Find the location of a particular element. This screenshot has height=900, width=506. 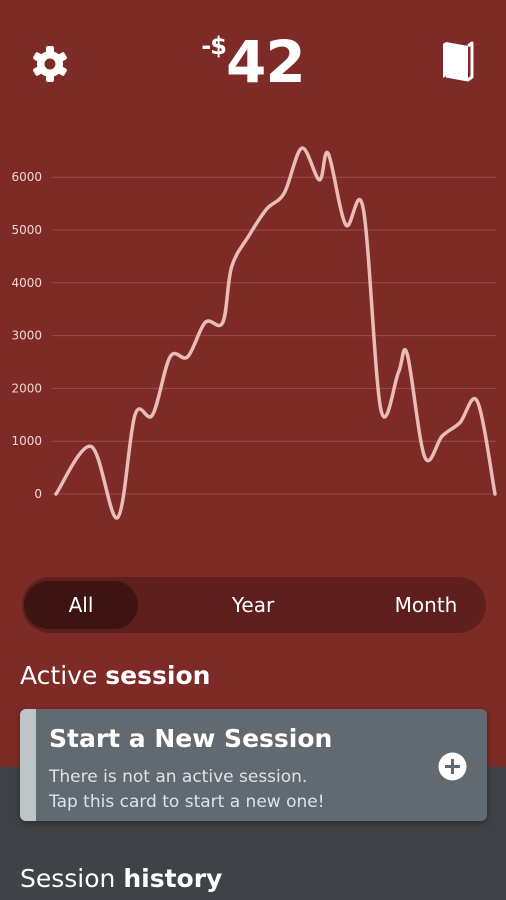

active-session-heading-regular: Active is located at coordinates (63, 675).